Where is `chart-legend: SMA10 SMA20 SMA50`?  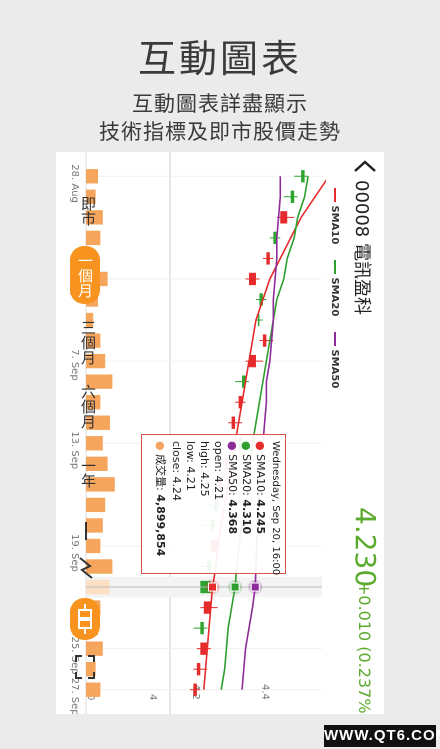 chart-legend: SMA10 SMA20 SMA50 is located at coordinates (332, 288).